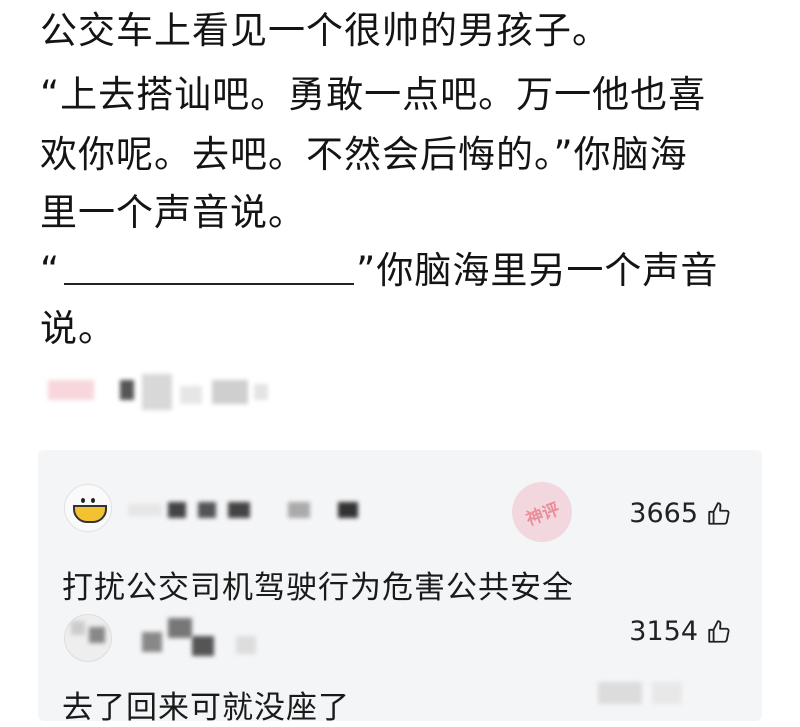  I want to click on post-line-blank: “ ”你脑海里另一个声音, so click(379, 271).